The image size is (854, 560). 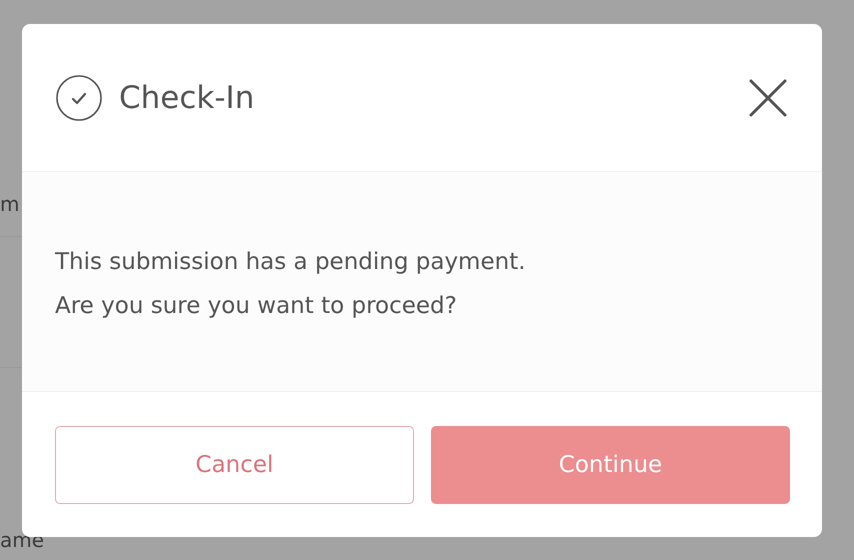 What do you see at coordinates (187, 98) in the screenshot?
I see `dialog-title: Check-In` at bounding box center [187, 98].